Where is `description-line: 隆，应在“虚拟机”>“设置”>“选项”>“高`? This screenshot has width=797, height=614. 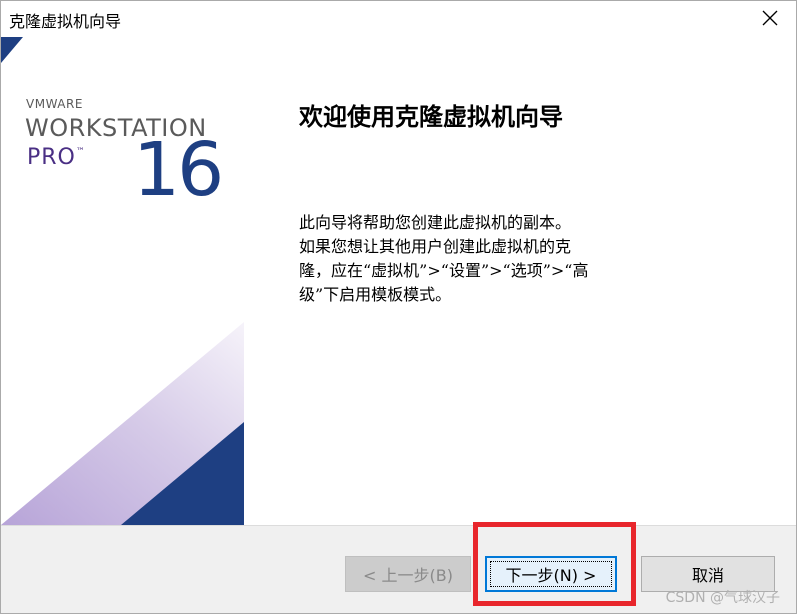
description-line: 隆，应在“虚拟机”>“设置”>“选项”>“高 is located at coordinates (444, 270).